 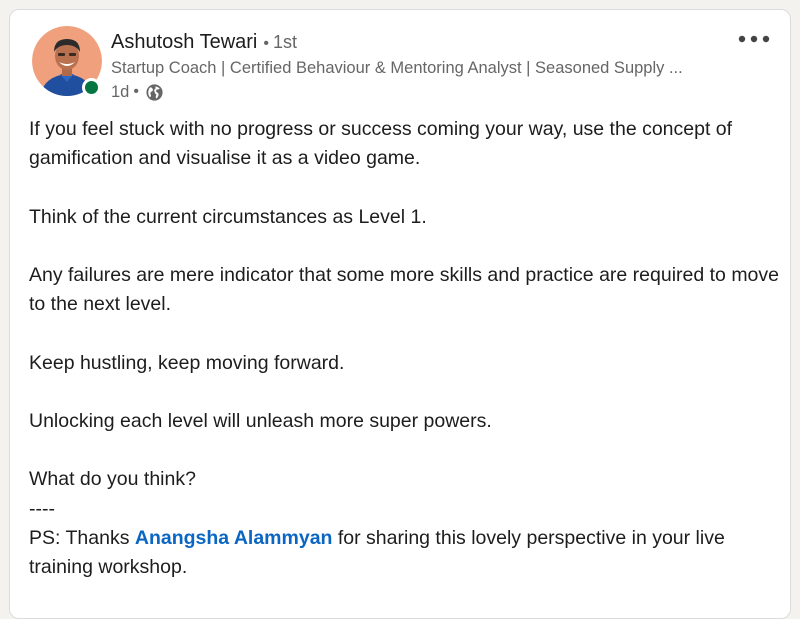 I want to click on post-time: 1d, so click(x=120, y=92).